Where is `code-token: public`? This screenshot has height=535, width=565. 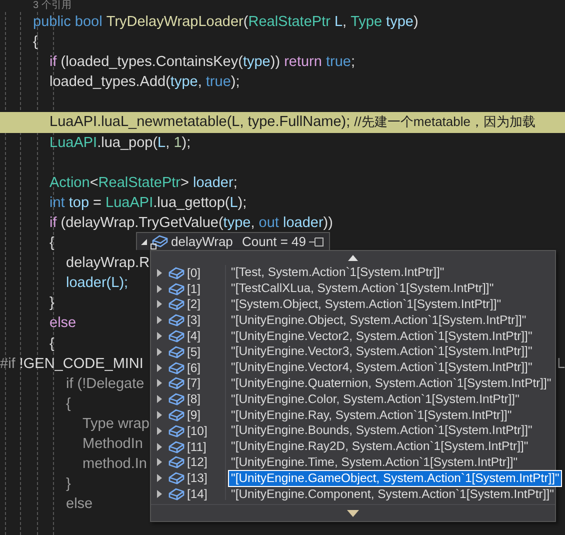
code-token: public is located at coordinates (52, 22).